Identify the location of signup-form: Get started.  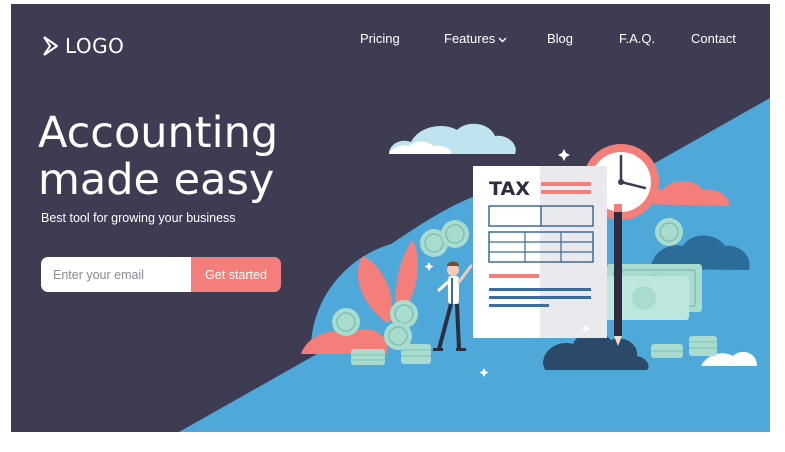
(161, 274).